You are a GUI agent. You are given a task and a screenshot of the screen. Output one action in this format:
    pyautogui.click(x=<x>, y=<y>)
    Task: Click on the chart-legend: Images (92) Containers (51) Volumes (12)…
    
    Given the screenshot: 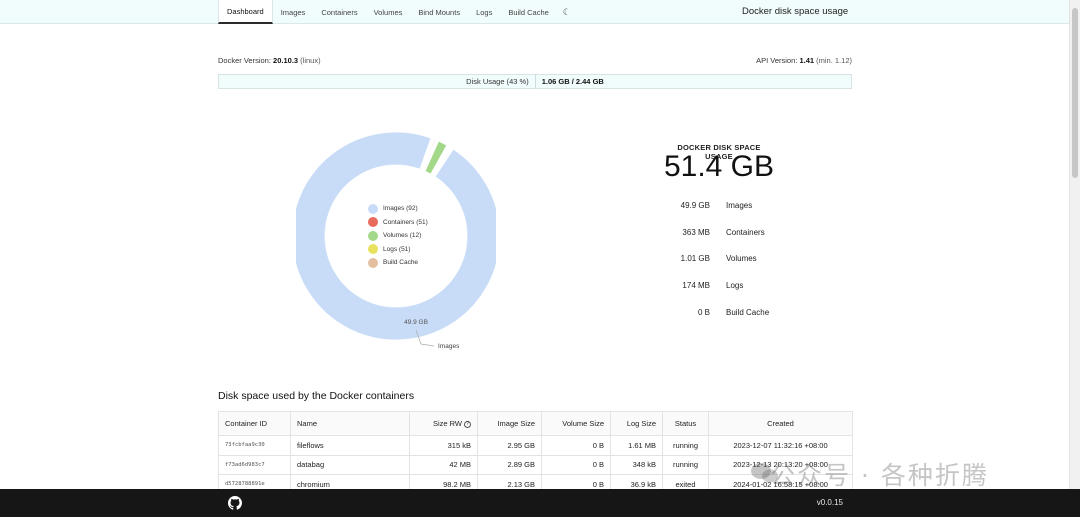 What is the action you would take?
    pyautogui.click(x=398, y=236)
    